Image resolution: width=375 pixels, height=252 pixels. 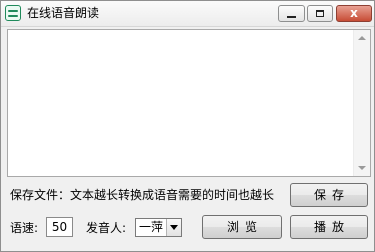 I want to click on browse-button: 浏览, so click(x=242, y=227).